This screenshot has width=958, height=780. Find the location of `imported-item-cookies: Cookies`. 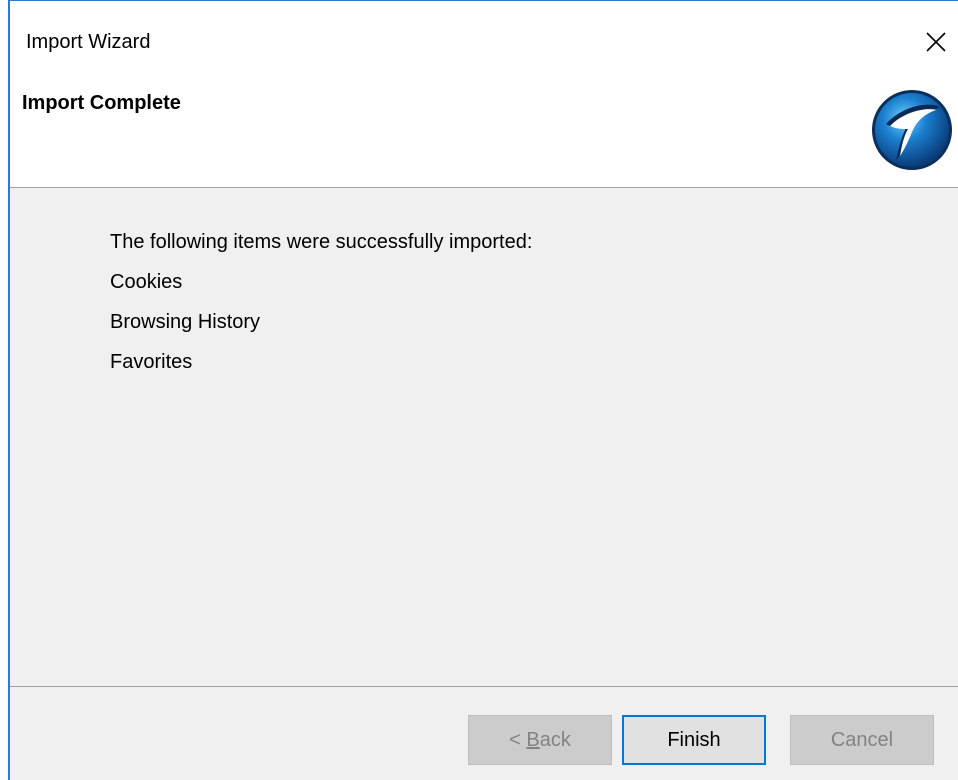

imported-item-cookies: Cookies is located at coordinates (146, 282).